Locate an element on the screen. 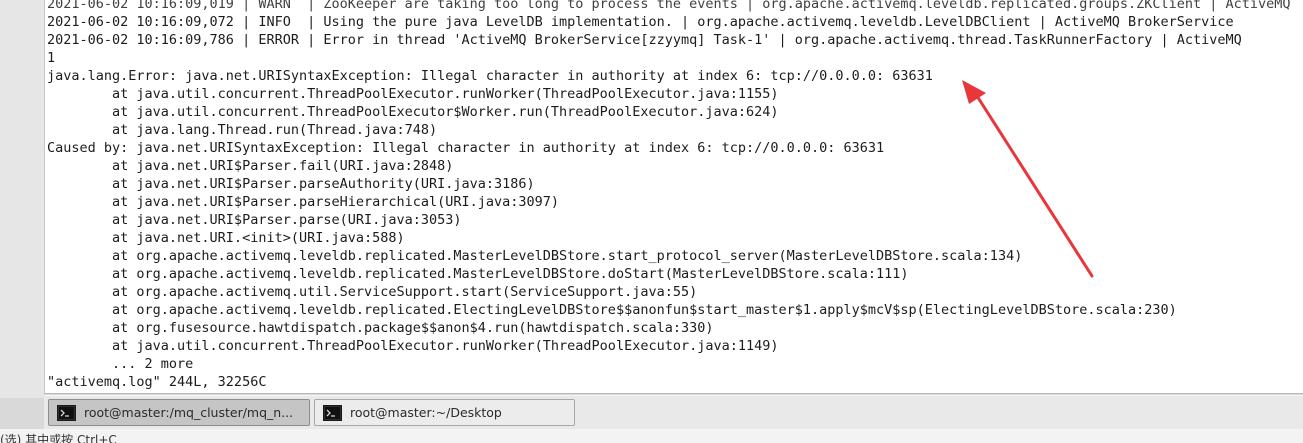  stack-frame-line: ... 2 more is located at coordinates (120, 364).